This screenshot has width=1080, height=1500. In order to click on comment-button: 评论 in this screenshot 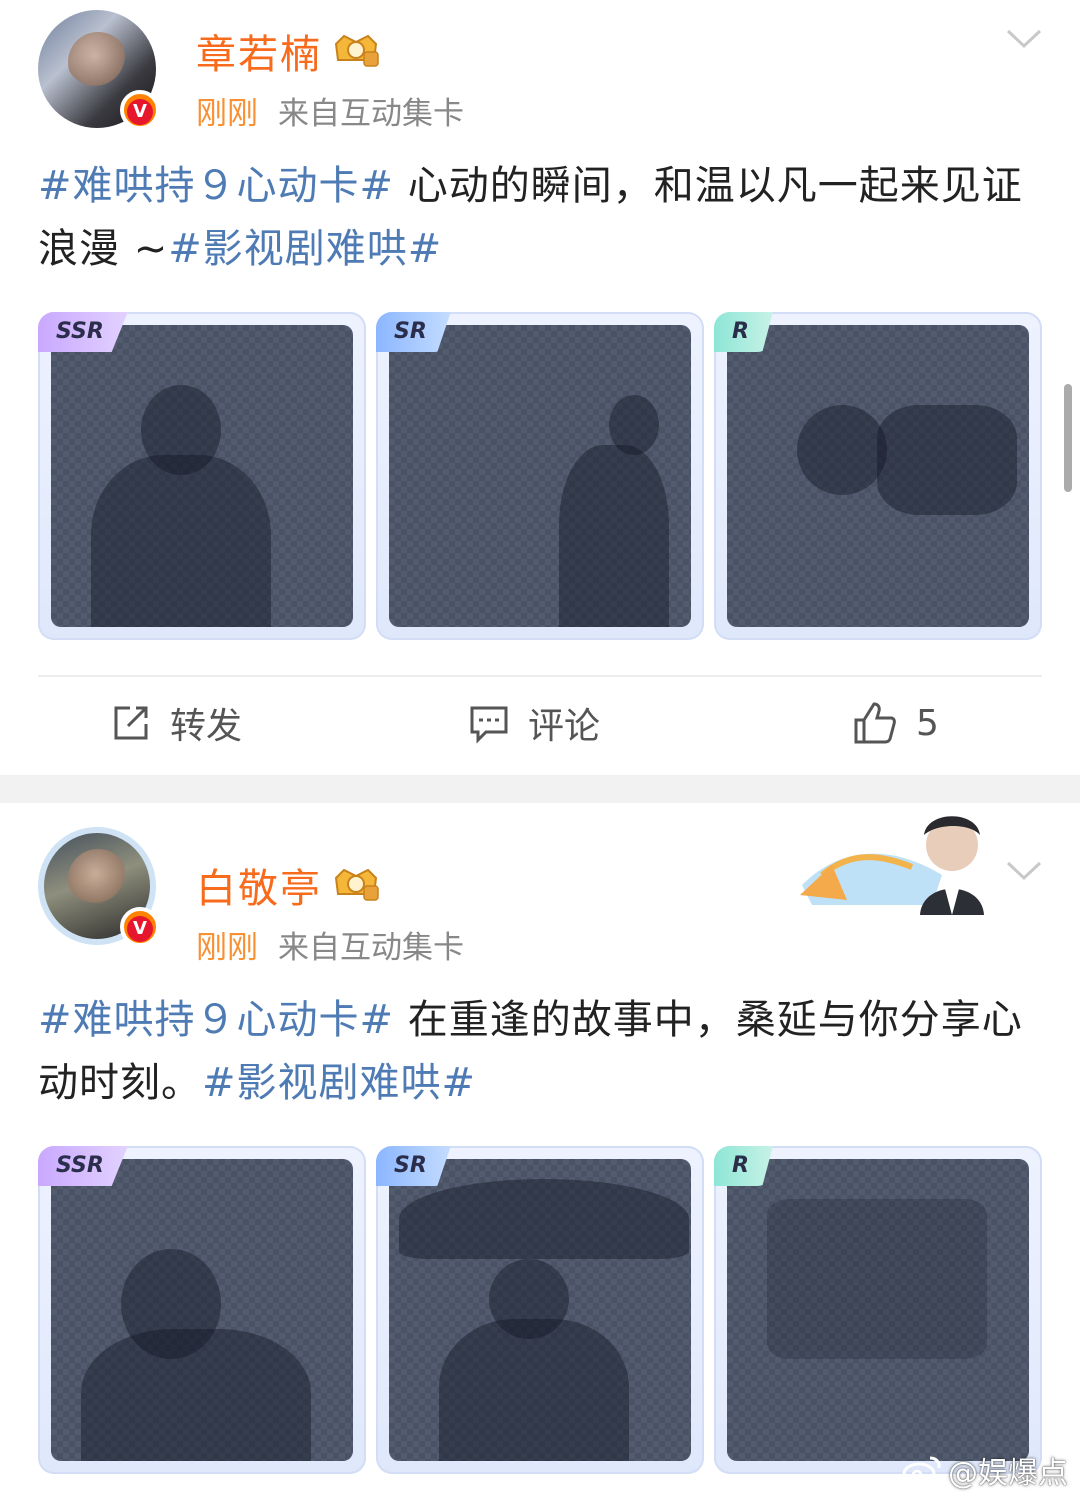, I will do `click(534, 723)`.